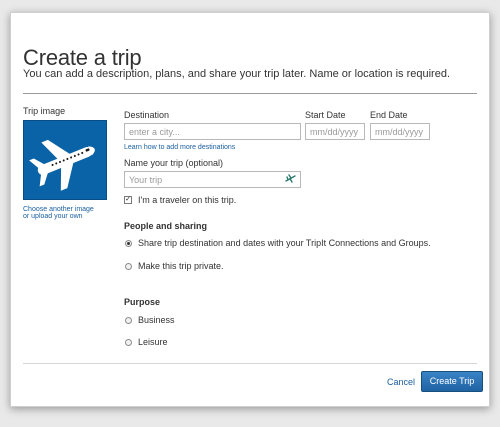 The image size is (500, 427). What do you see at coordinates (44, 111) in the screenshot?
I see `trip-image-label: Trip image` at bounding box center [44, 111].